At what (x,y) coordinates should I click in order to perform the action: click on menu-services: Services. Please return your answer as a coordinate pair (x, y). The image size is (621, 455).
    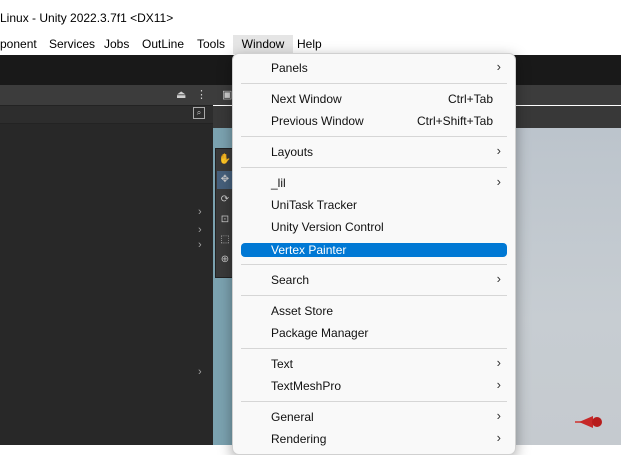
    Looking at the image, I should click on (72, 44).